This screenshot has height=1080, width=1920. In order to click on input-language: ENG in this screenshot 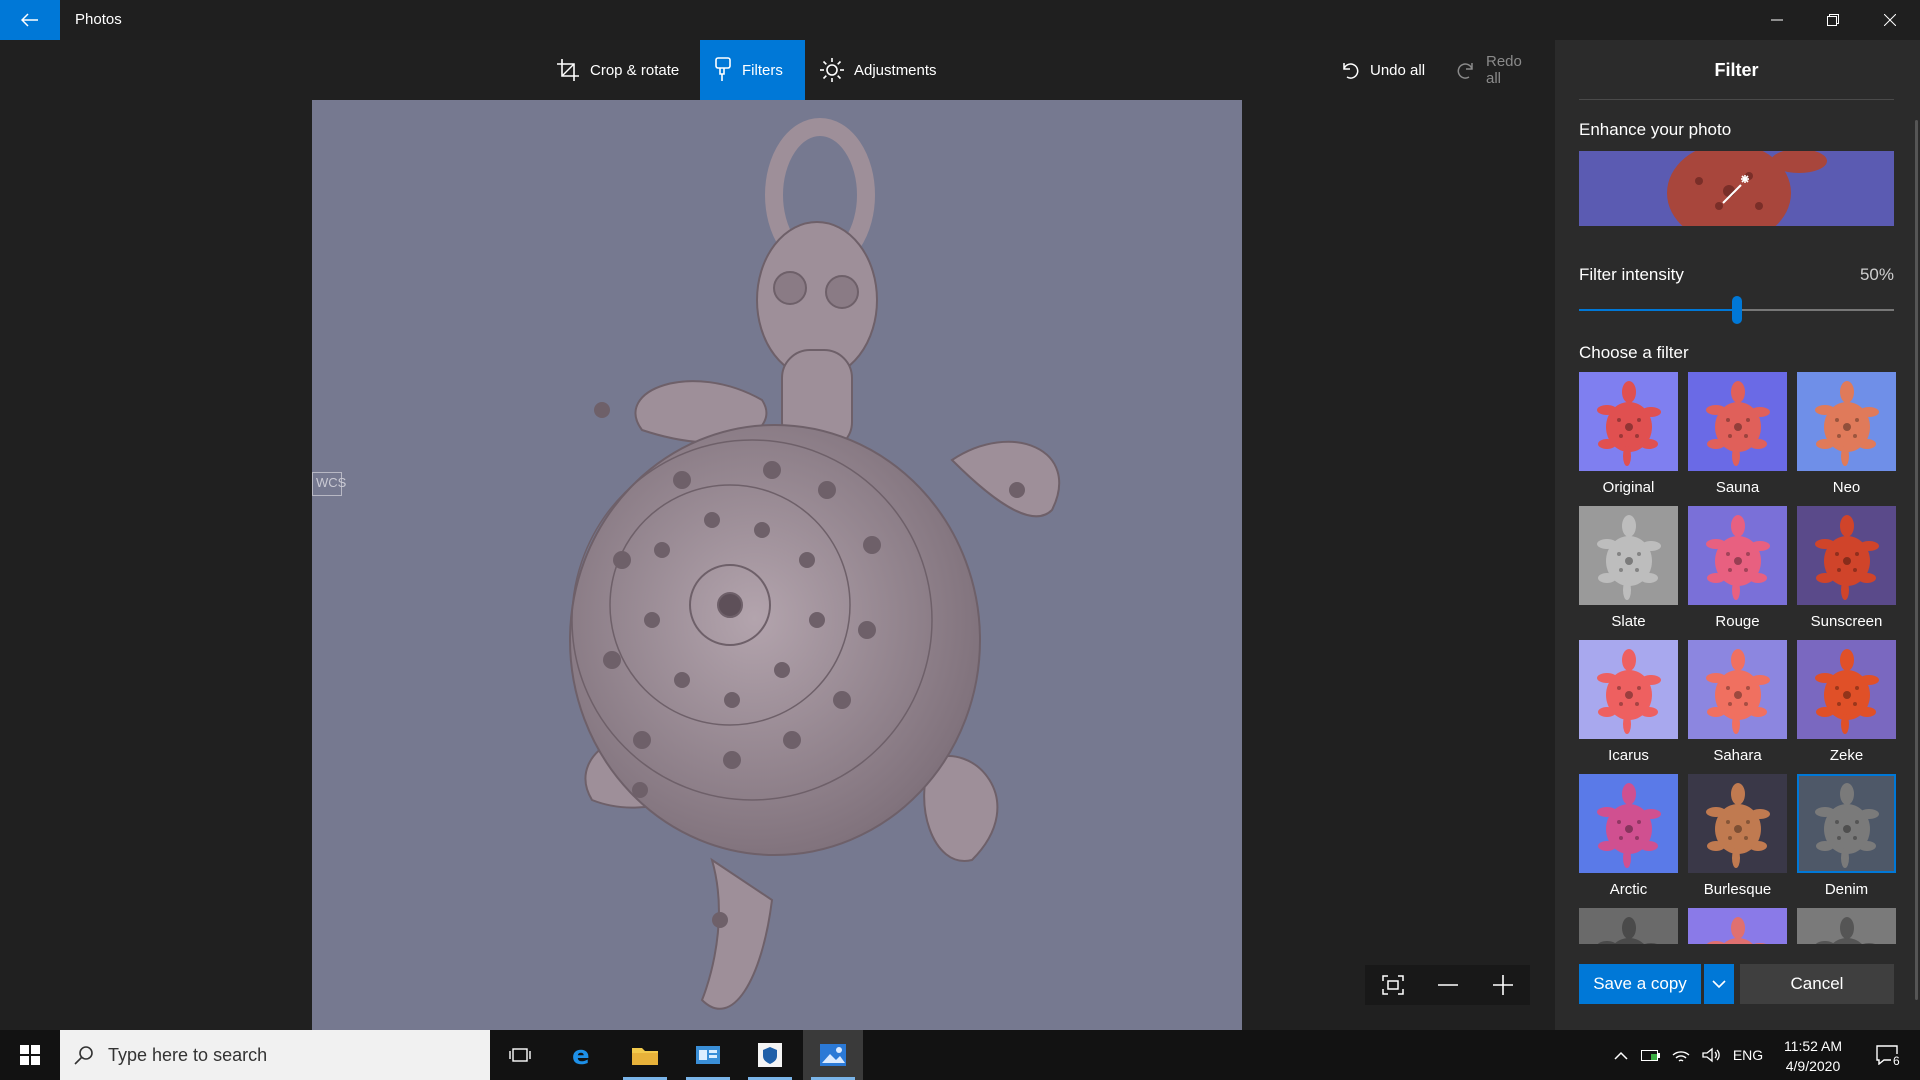, I will do `click(1748, 1055)`.